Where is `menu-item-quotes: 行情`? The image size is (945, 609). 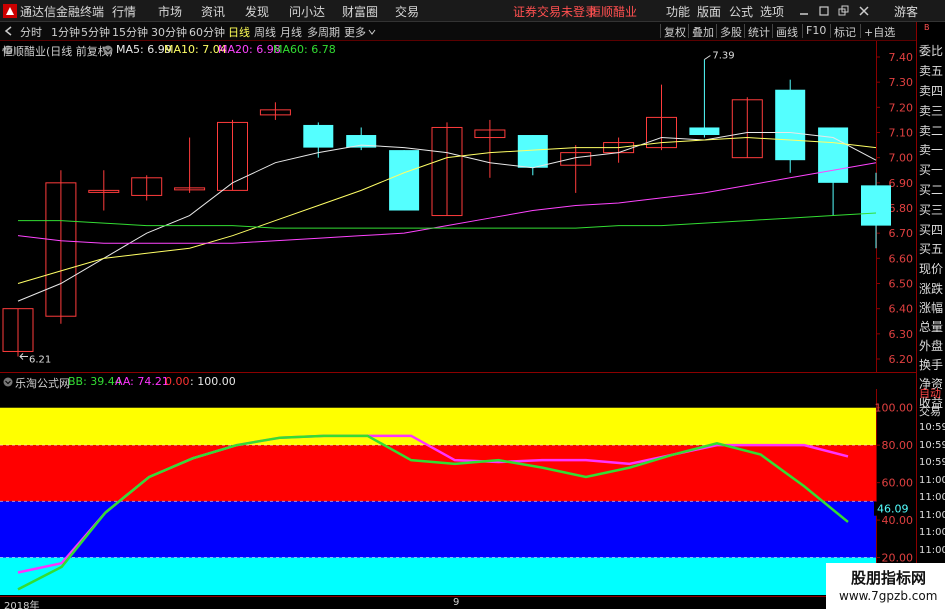 menu-item-quotes: 行情 is located at coordinates (124, 11).